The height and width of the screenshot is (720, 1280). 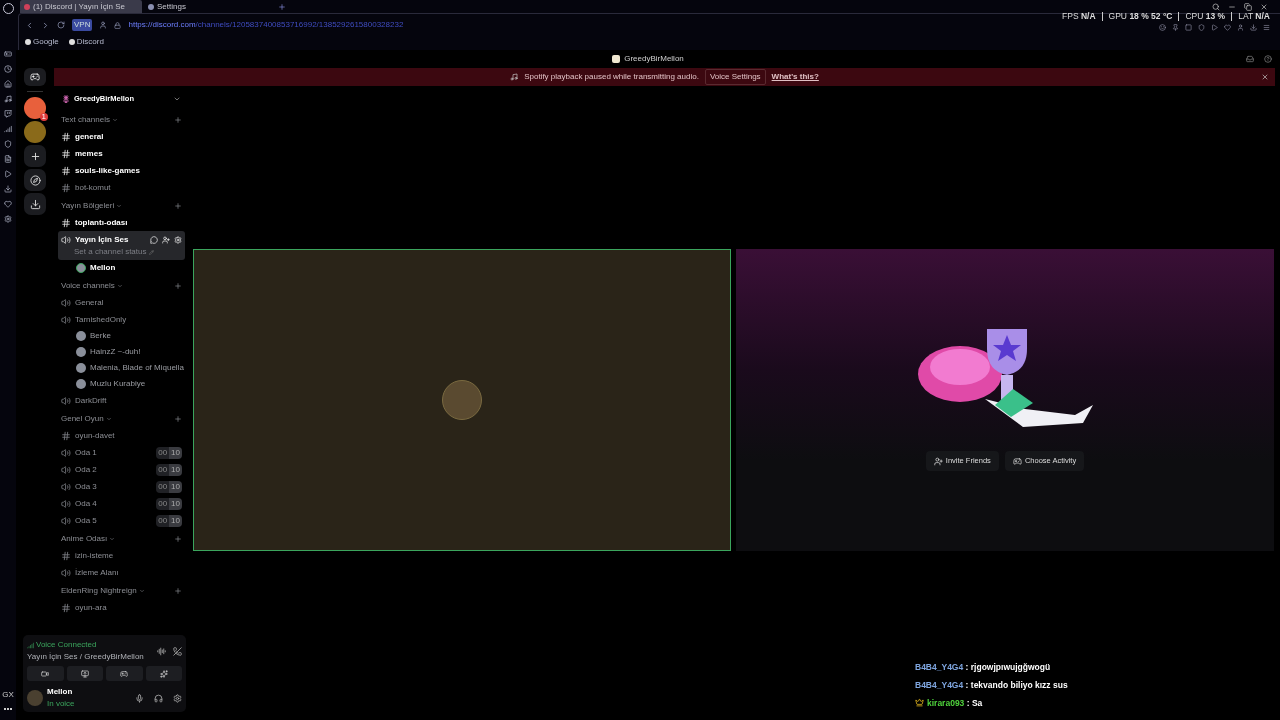 What do you see at coordinates (1248, 7) in the screenshot?
I see `restore-icon` at bounding box center [1248, 7].